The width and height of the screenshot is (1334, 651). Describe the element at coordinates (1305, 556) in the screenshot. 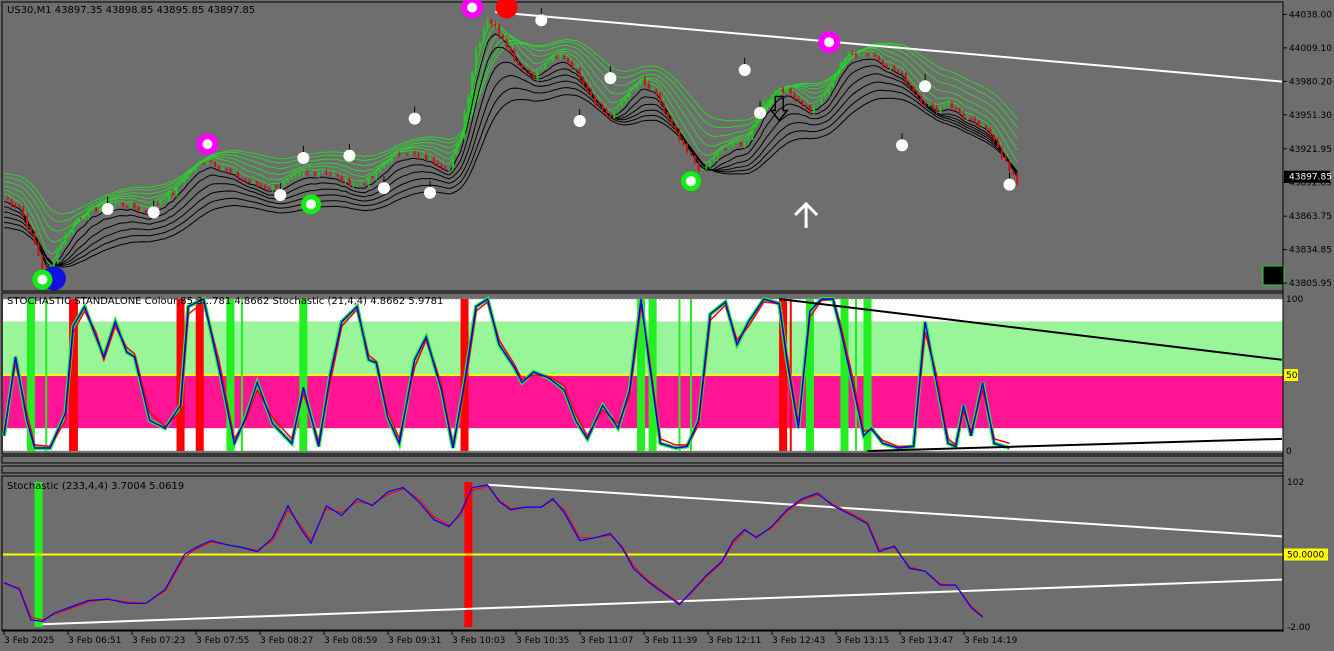

I see `stoch233-axis-label: 50.0000` at that location.